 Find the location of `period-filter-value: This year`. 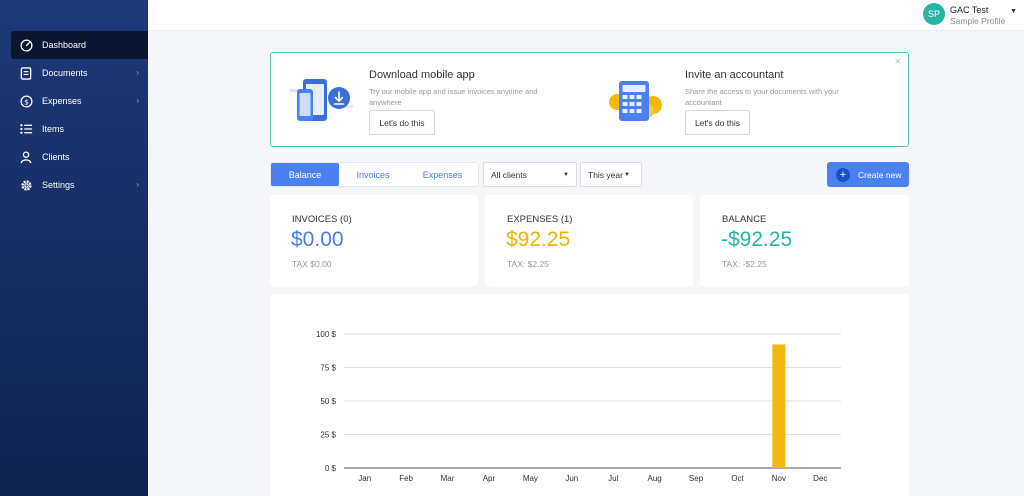

period-filter-value: This year is located at coordinates (605, 174).